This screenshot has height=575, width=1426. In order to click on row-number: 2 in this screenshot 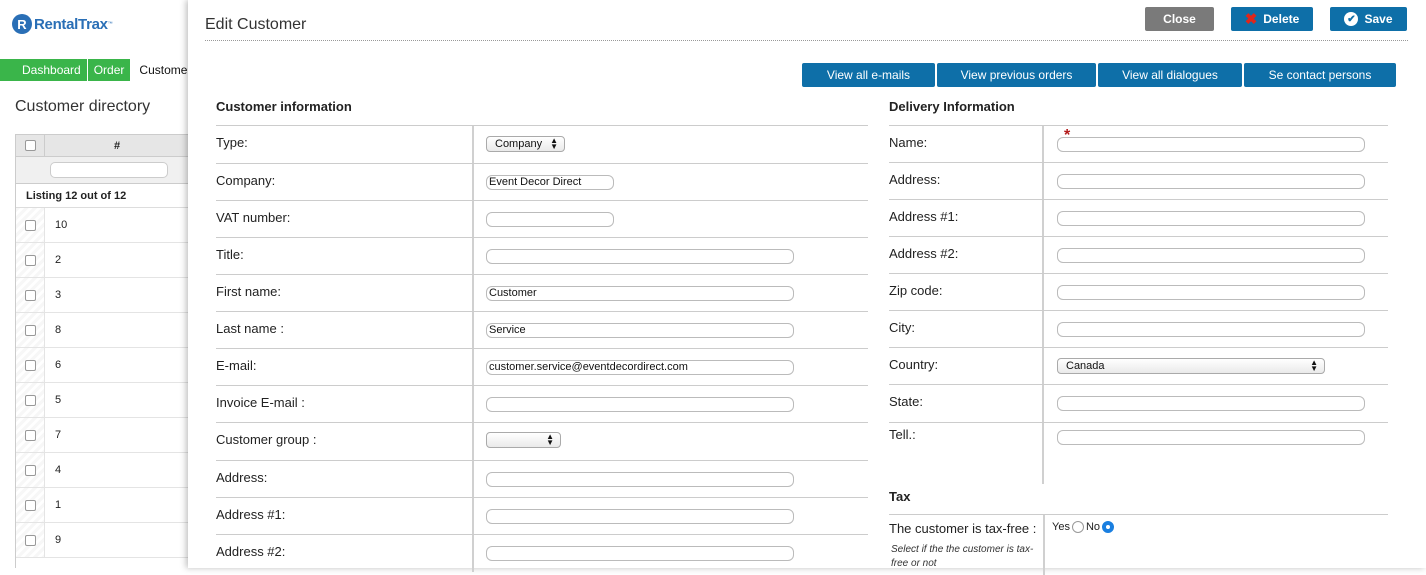, I will do `click(58, 260)`.